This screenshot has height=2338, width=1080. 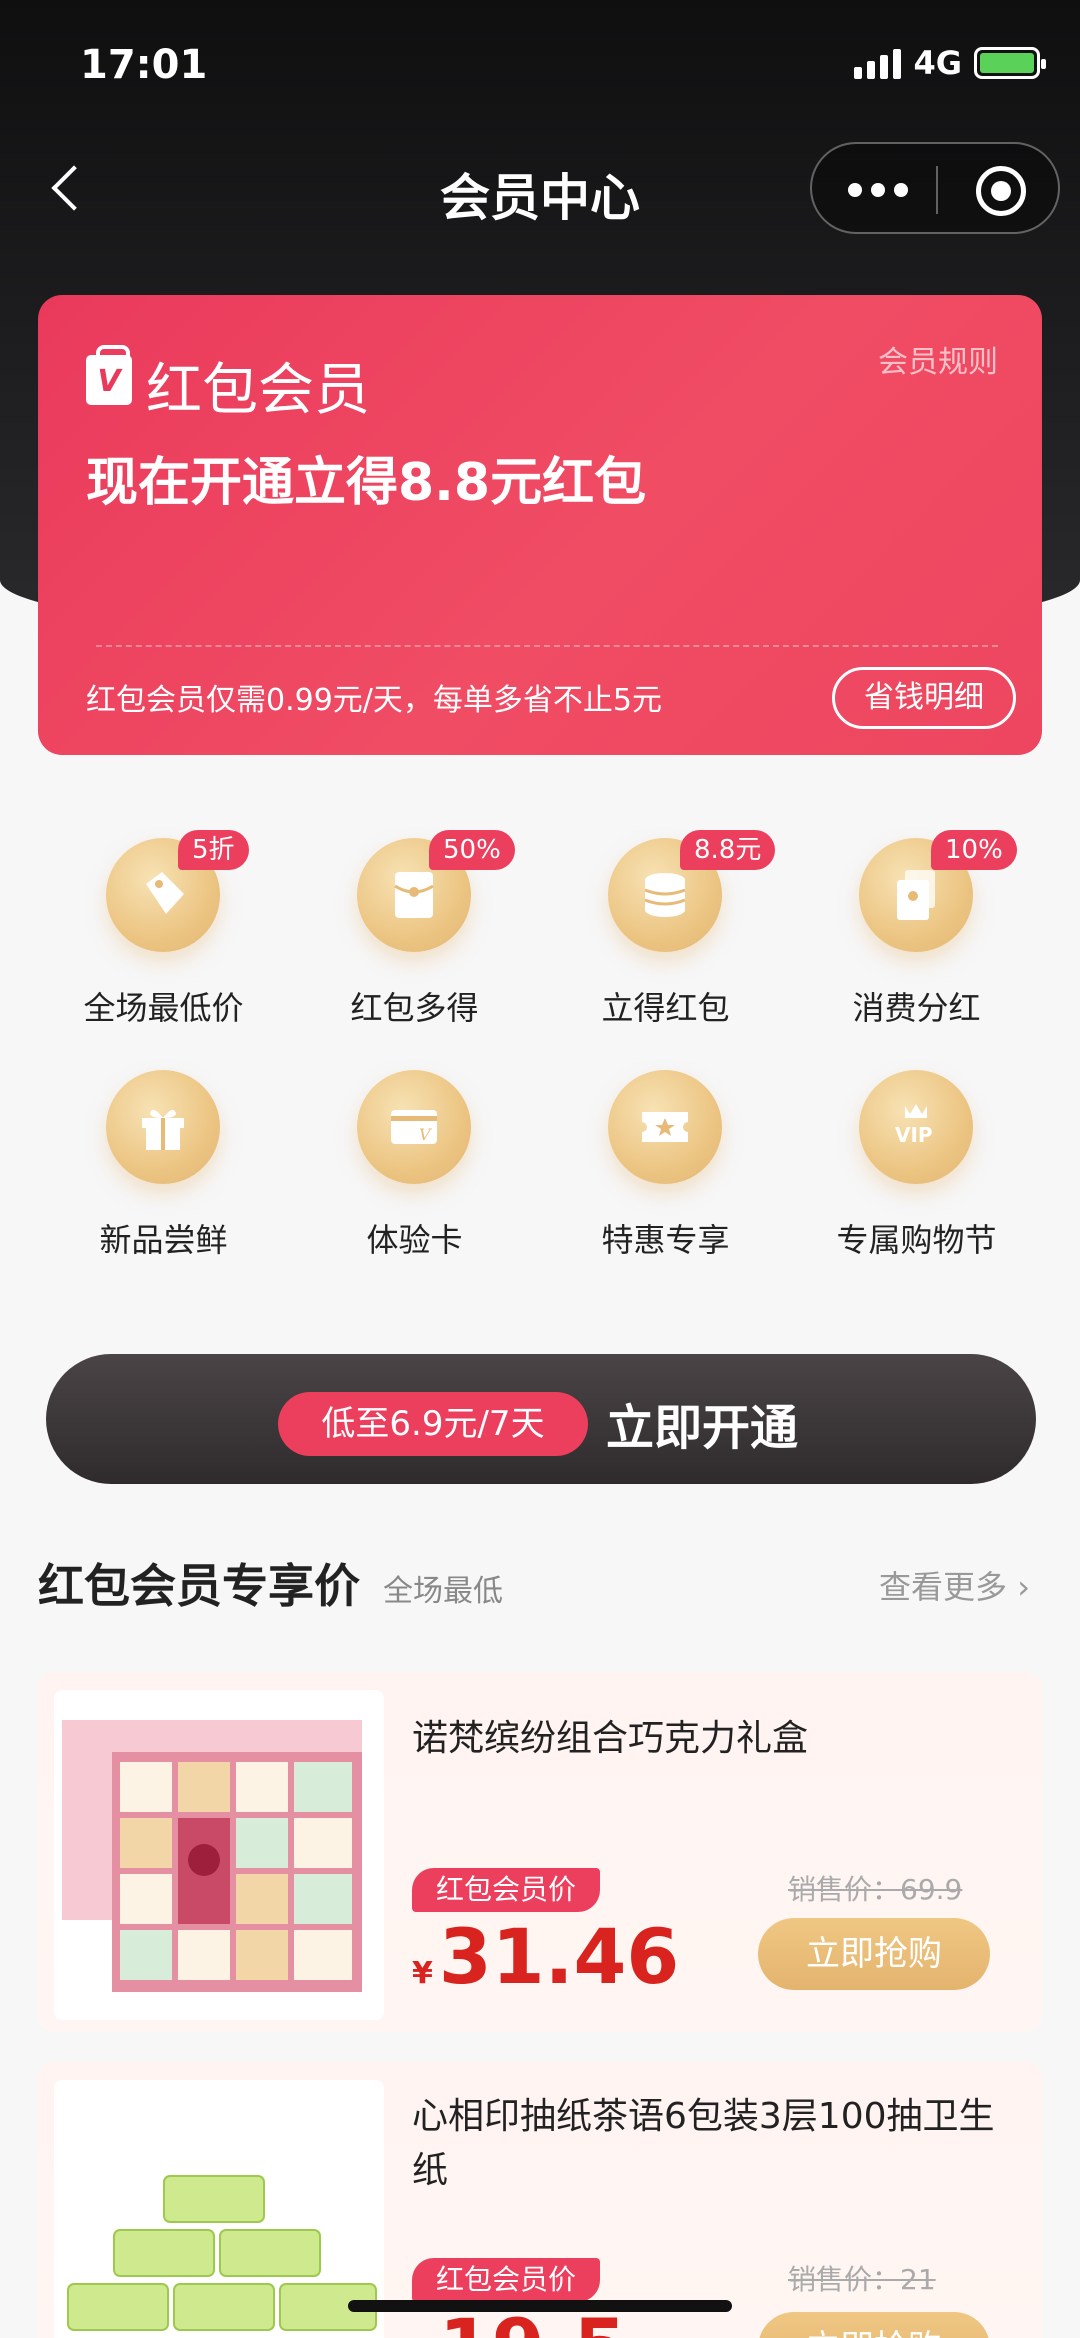 What do you see at coordinates (938, 359) in the screenshot?
I see `member-rules-link: 会员规则` at bounding box center [938, 359].